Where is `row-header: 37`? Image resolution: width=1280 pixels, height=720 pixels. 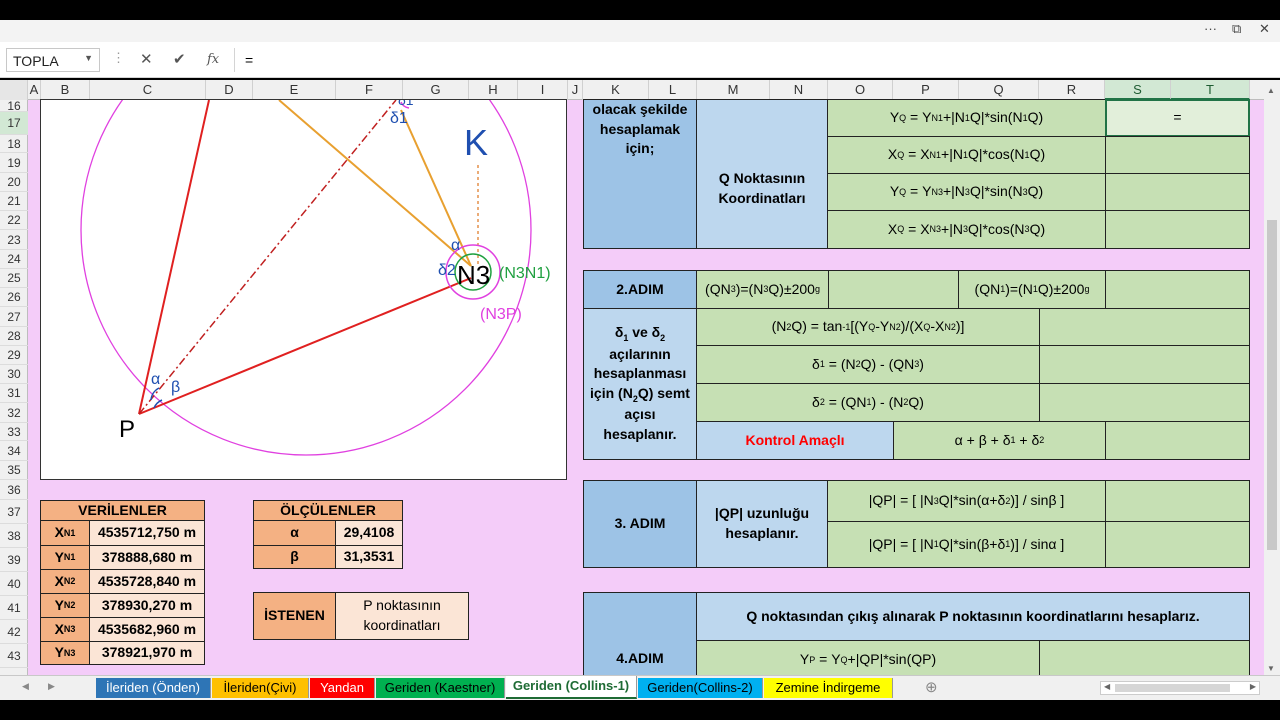 row-header: 37 is located at coordinates (14, 512).